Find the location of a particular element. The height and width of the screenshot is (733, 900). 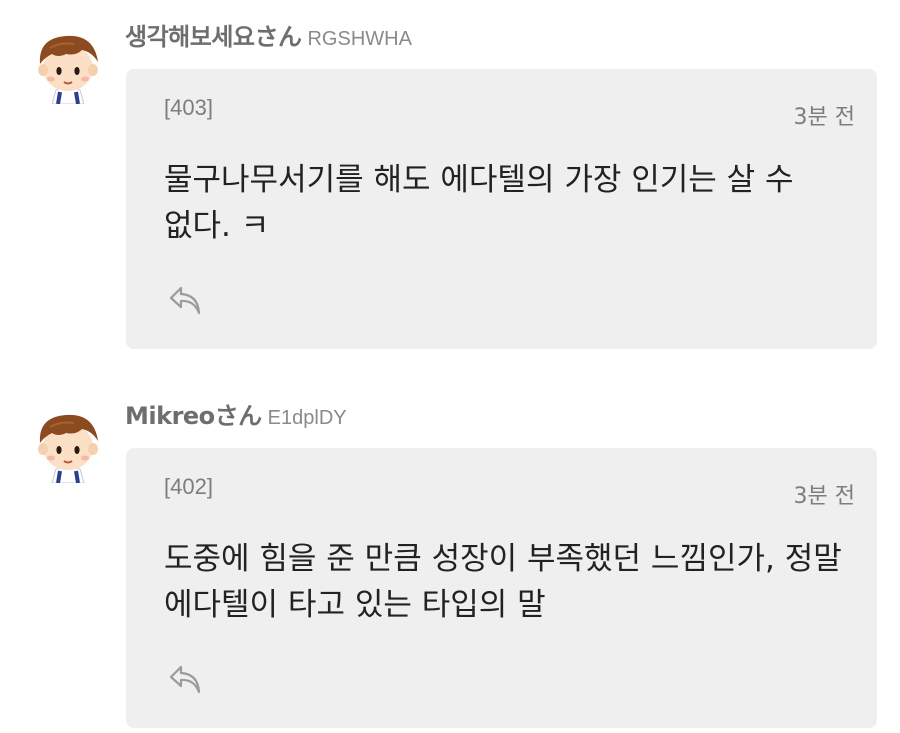

author-name: 생각해보세요さん is located at coordinates (213, 37).